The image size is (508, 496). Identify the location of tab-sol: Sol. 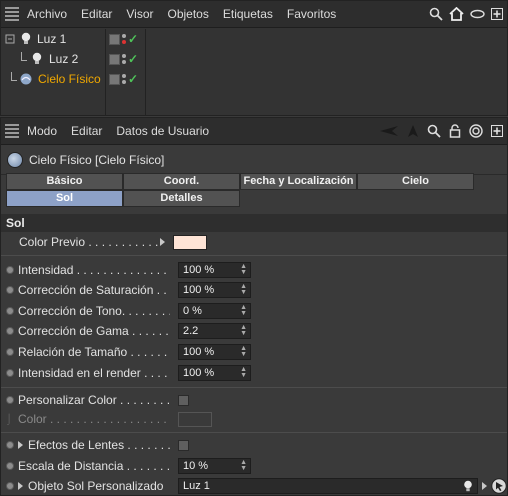
(64, 198).